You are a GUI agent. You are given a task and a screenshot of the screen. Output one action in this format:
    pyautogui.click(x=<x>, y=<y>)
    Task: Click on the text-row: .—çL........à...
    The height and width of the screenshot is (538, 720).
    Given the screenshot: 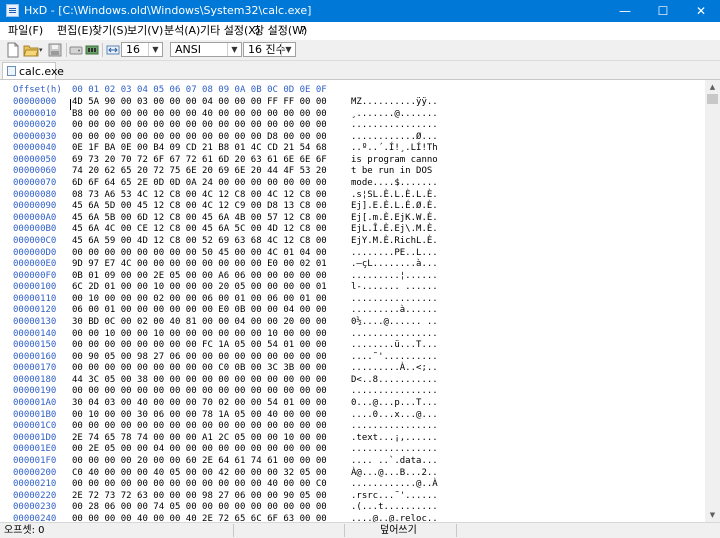 What is the action you would take?
    pyautogui.click(x=401, y=265)
    